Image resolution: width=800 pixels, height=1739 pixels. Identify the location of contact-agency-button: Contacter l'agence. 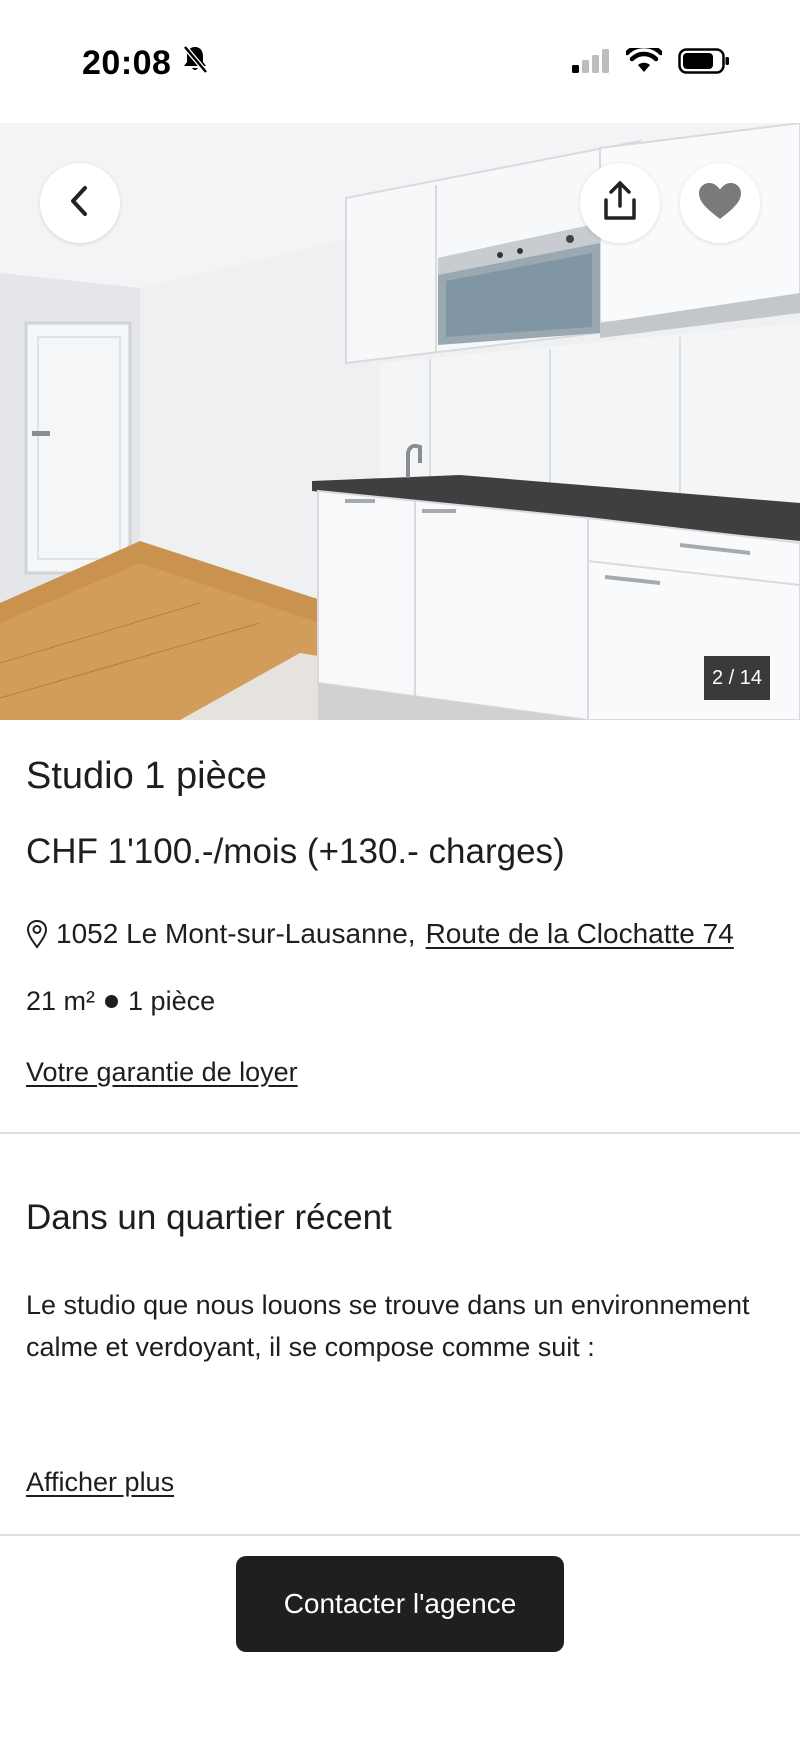
(400, 1604).